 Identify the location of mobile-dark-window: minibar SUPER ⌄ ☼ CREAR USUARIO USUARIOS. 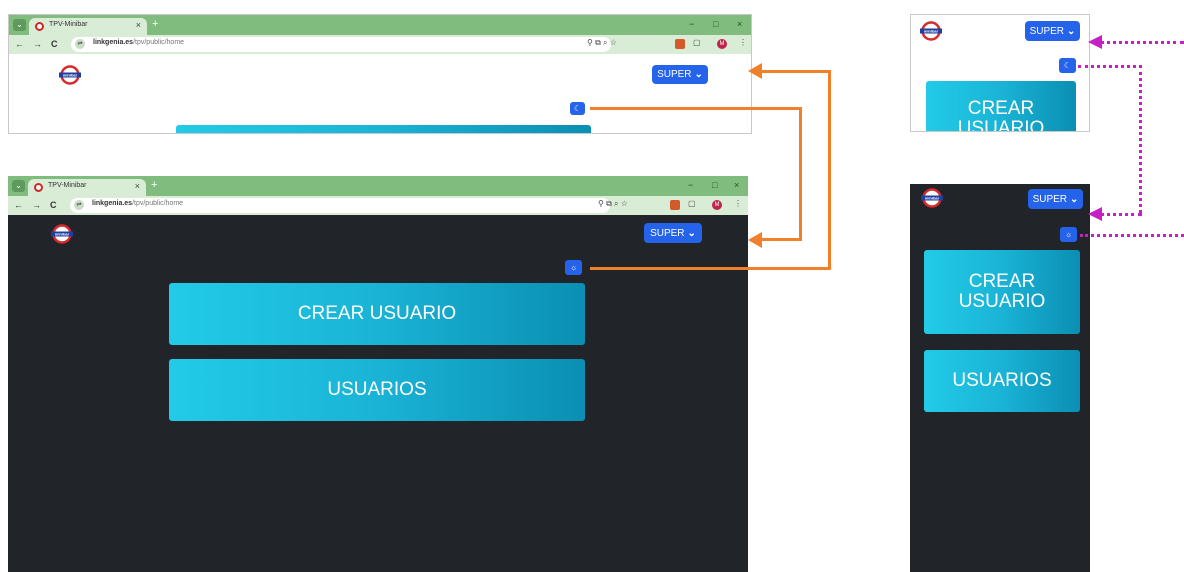
(1000, 378).